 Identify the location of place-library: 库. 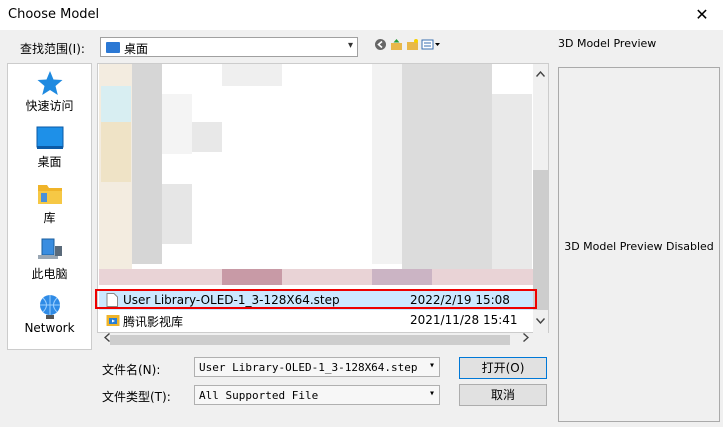
(49, 204).